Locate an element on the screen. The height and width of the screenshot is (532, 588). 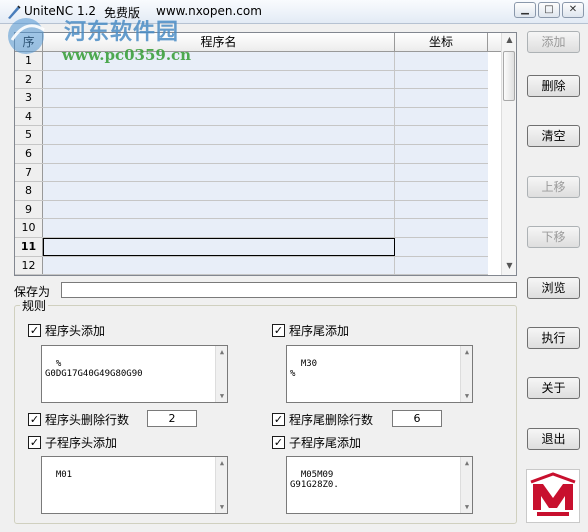
sub-header-add-textarea: M01 ▲ ▼ is located at coordinates (134, 485).